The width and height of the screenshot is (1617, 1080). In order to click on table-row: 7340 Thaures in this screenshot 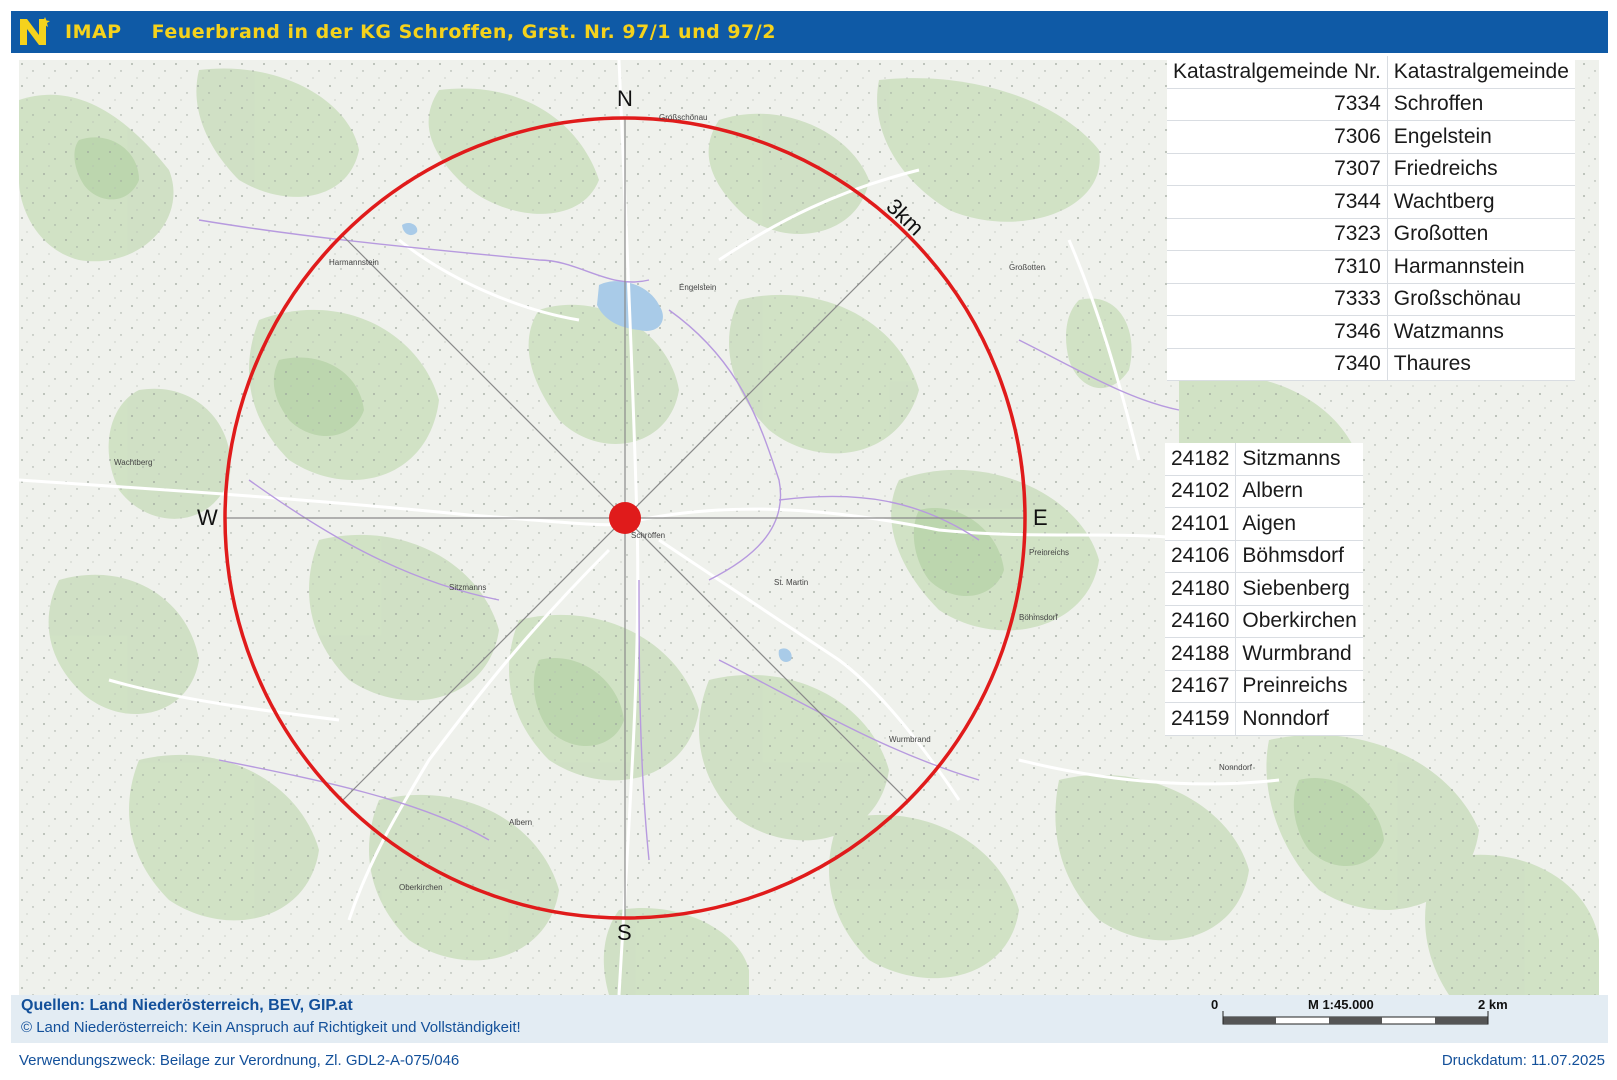, I will do `click(1371, 364)`.